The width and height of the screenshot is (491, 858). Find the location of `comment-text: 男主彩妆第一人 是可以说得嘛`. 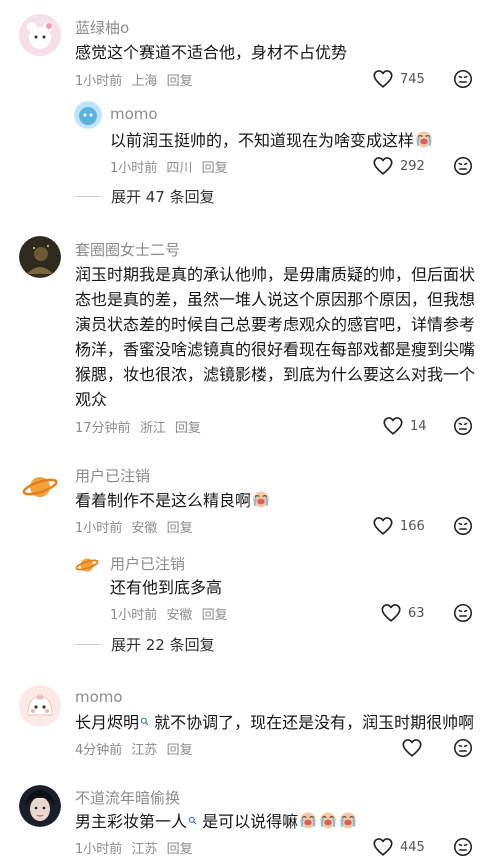

comment-text: 男主彩妆第一人 是可以说得嘛 is located at coordinates (216, 821).